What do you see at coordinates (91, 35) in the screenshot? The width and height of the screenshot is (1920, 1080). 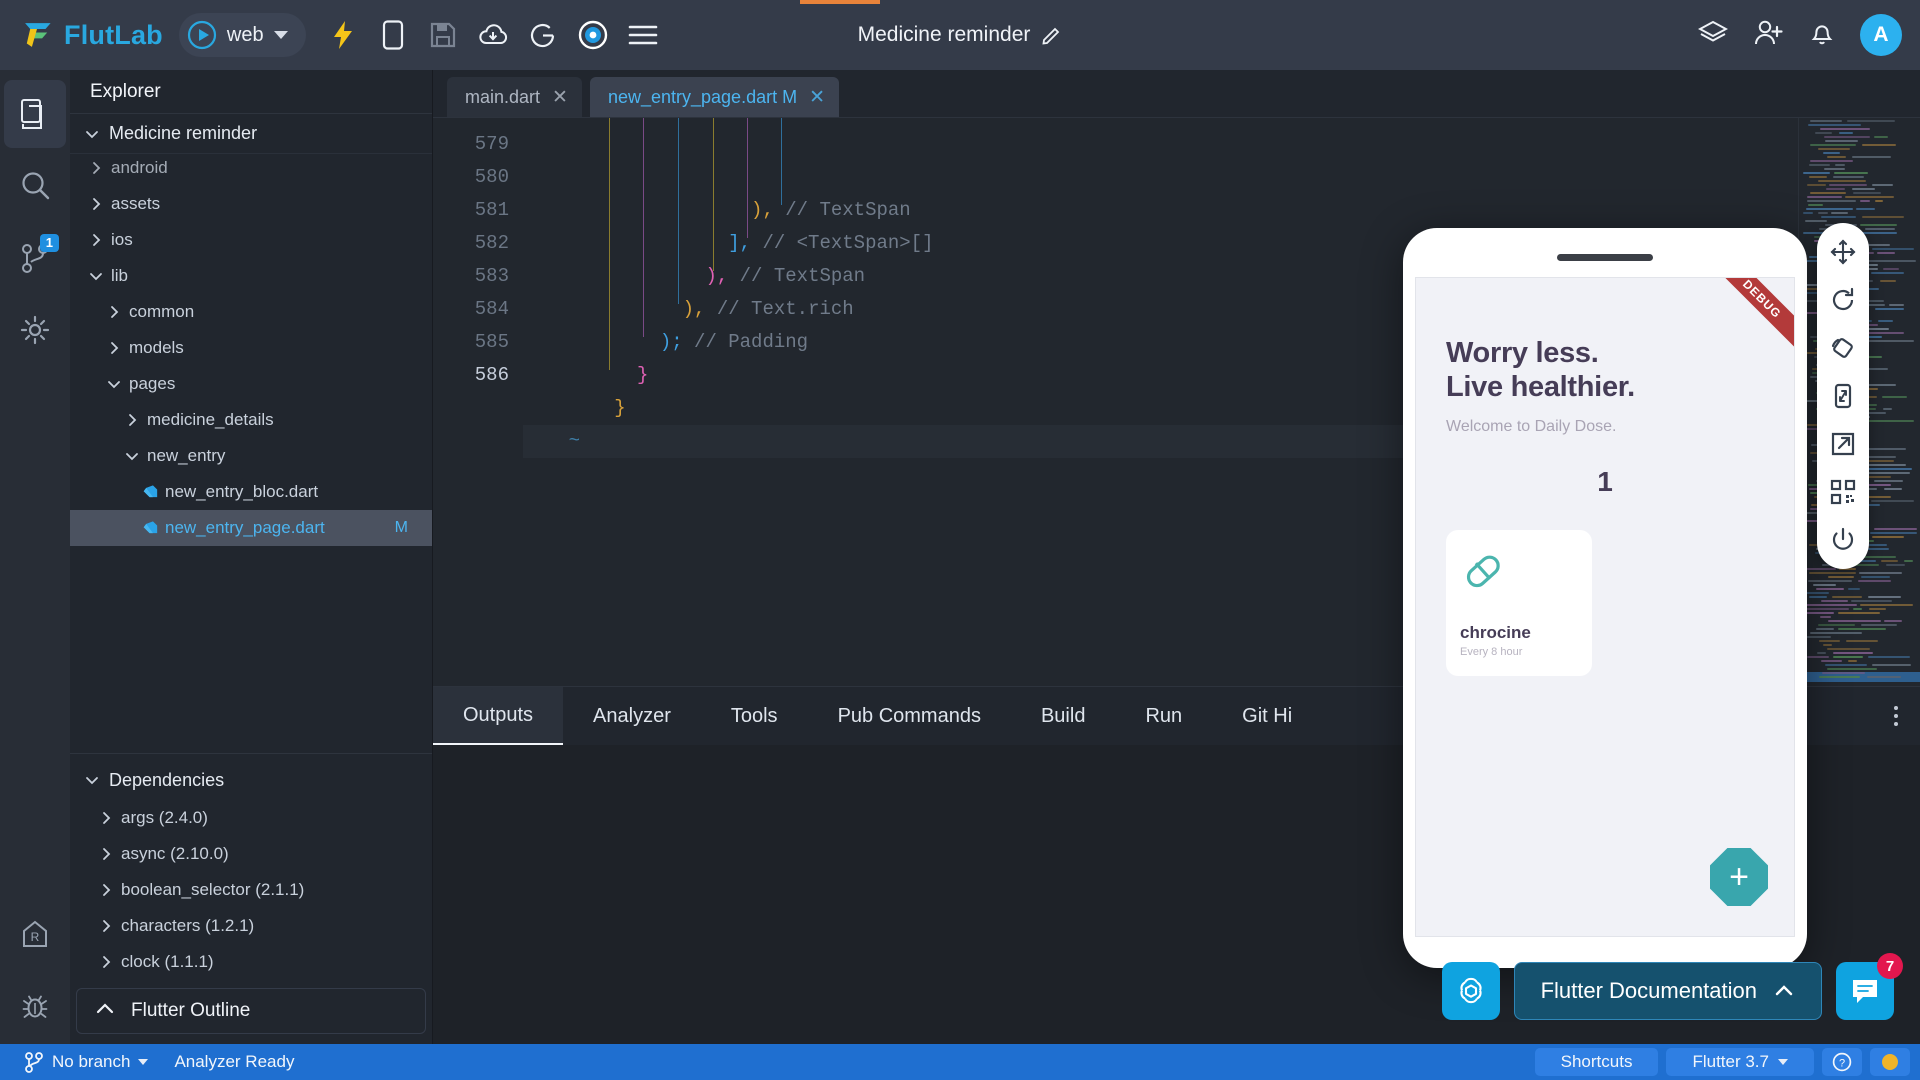 I see `brand: FlutLab` at bounding box center [91, 35].